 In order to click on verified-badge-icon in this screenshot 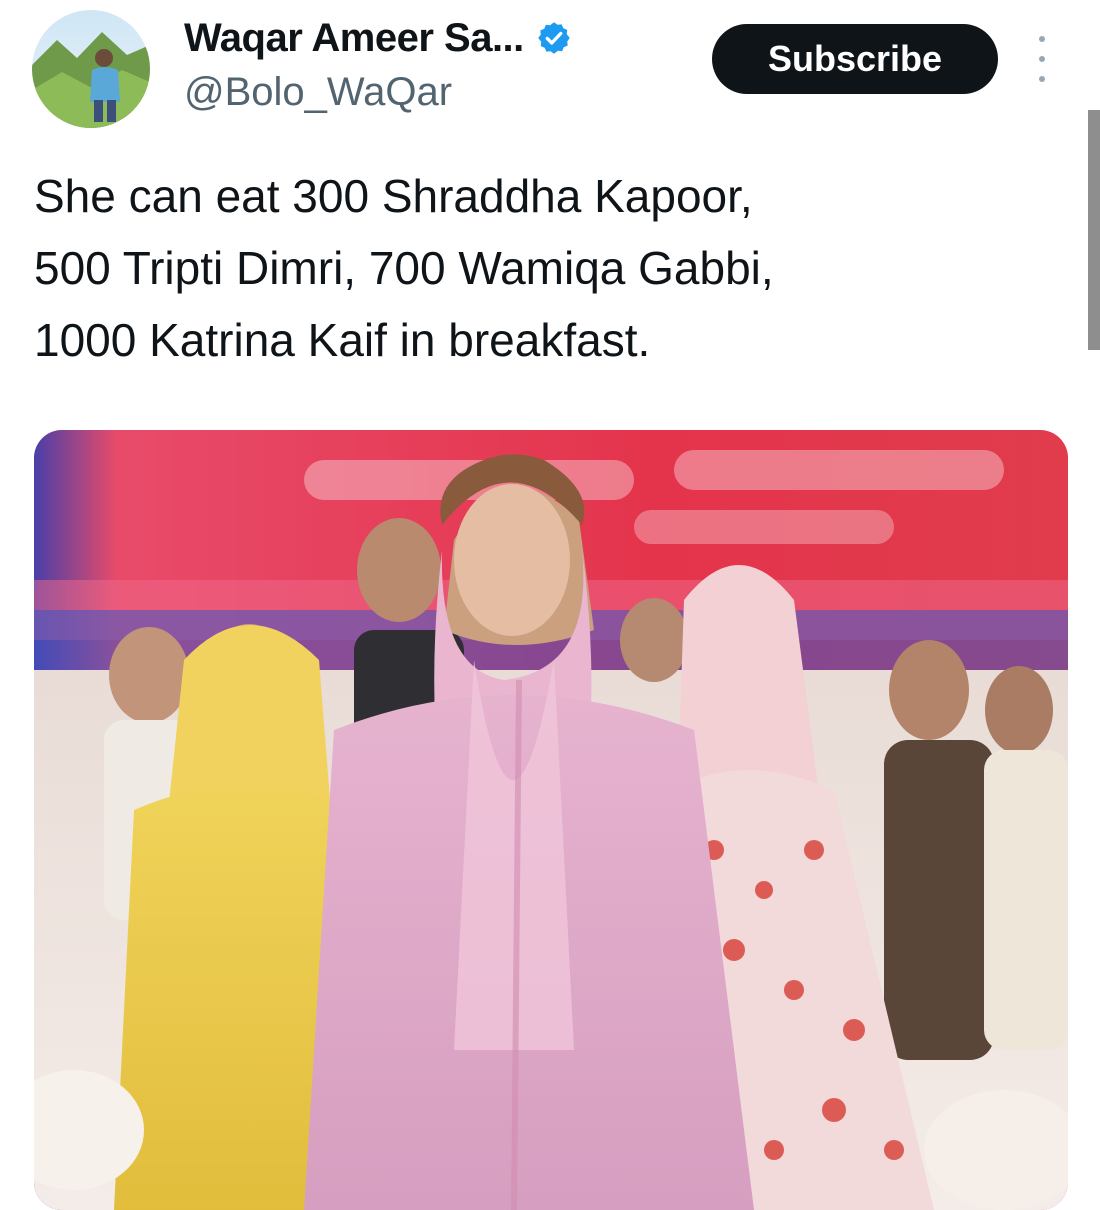, I will do `click(554, 38)`.